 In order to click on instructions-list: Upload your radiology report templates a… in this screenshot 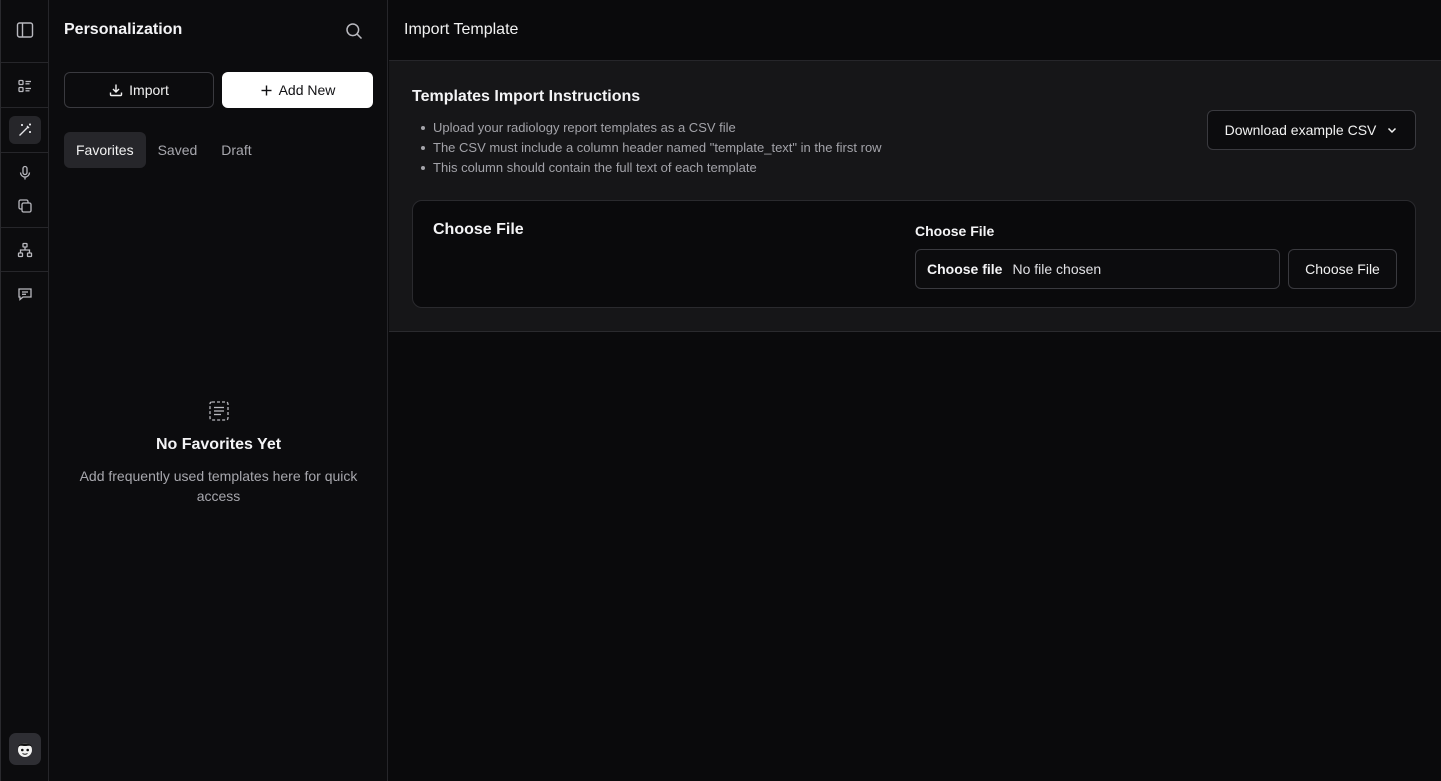, I will do `click(650, 148)`.